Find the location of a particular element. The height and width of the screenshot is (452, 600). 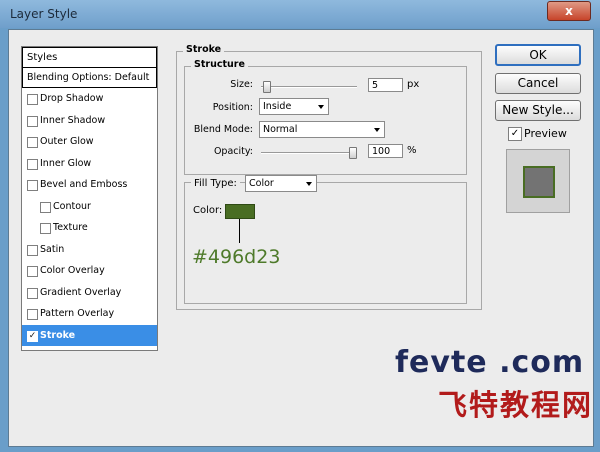

close-icon: x is located at coordinates (569, 11).